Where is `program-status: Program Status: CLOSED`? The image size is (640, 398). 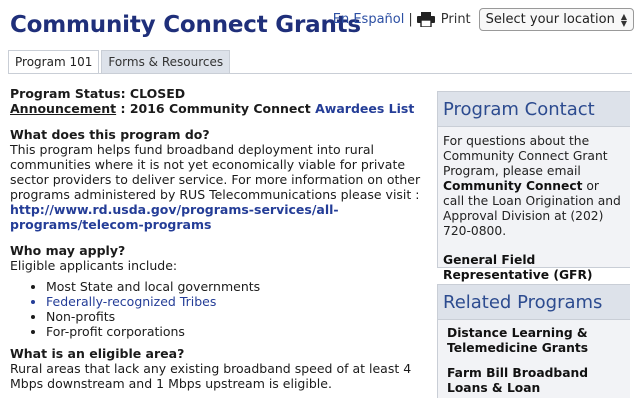 program-status: Program Status: CLOSED is located at coordinates (220, 93).